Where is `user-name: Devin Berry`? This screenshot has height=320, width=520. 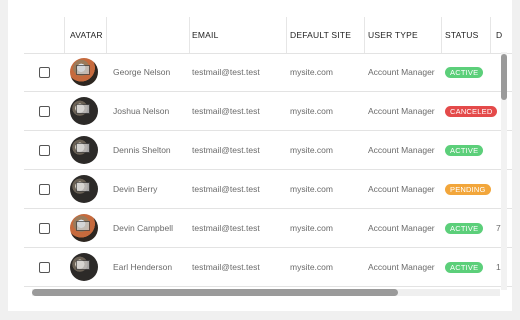
user-name: Devin Berry is located at coordinates (135, 189).